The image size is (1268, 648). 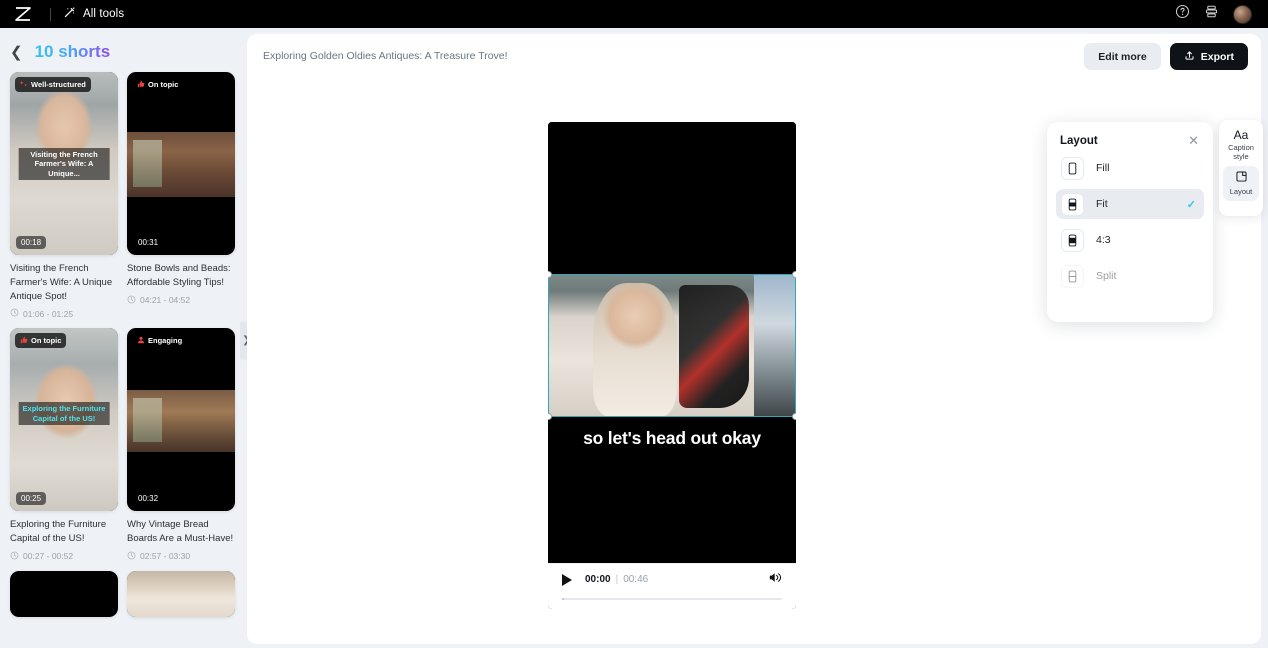 What do you see at coordinates (148, 242) in the screenshot?
I see `duration-badge: 00:31` at bounding box center [148, 242].